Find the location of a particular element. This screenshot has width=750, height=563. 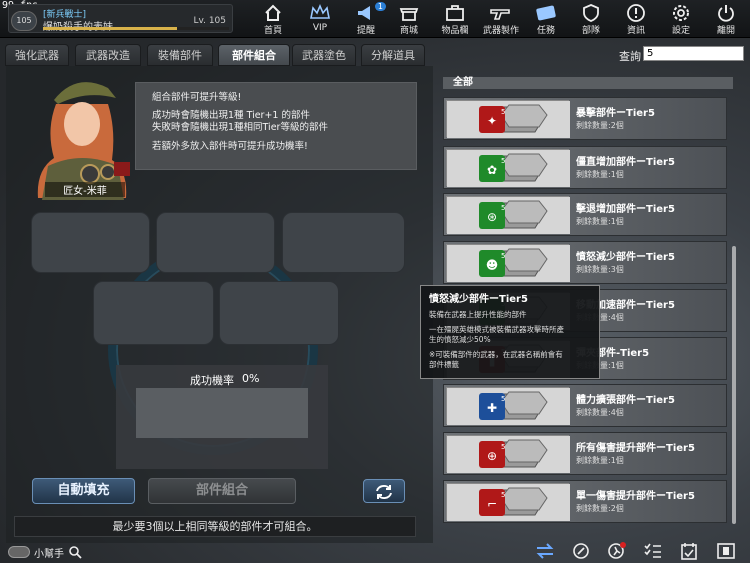

part-thumbnail: ⌐ 5 is located at coordinates (508, 502).